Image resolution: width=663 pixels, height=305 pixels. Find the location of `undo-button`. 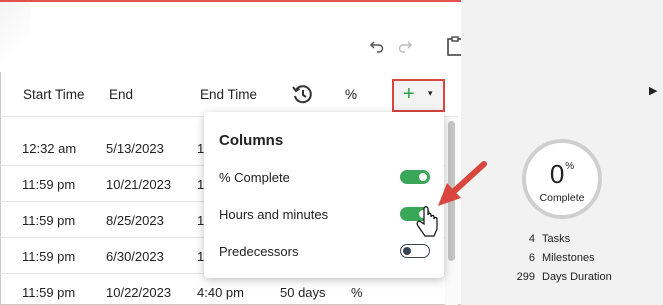

undo-button is located at coordinates (377, 46).